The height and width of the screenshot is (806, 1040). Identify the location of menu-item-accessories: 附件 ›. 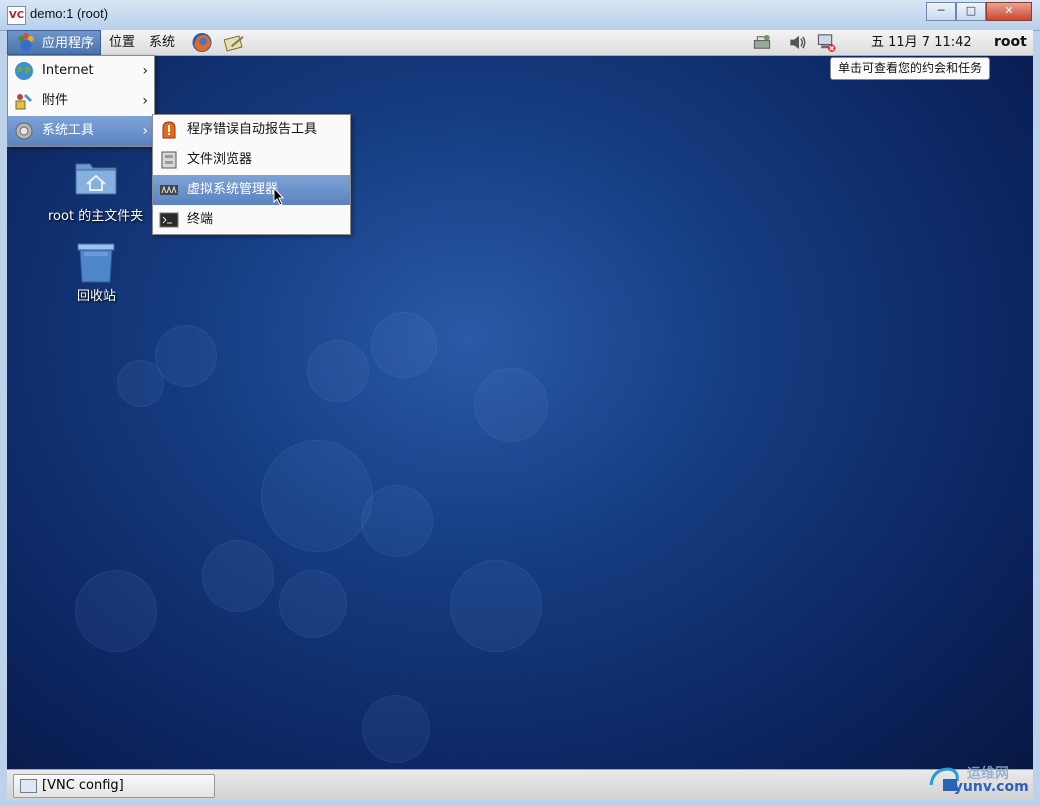
(81, 101).